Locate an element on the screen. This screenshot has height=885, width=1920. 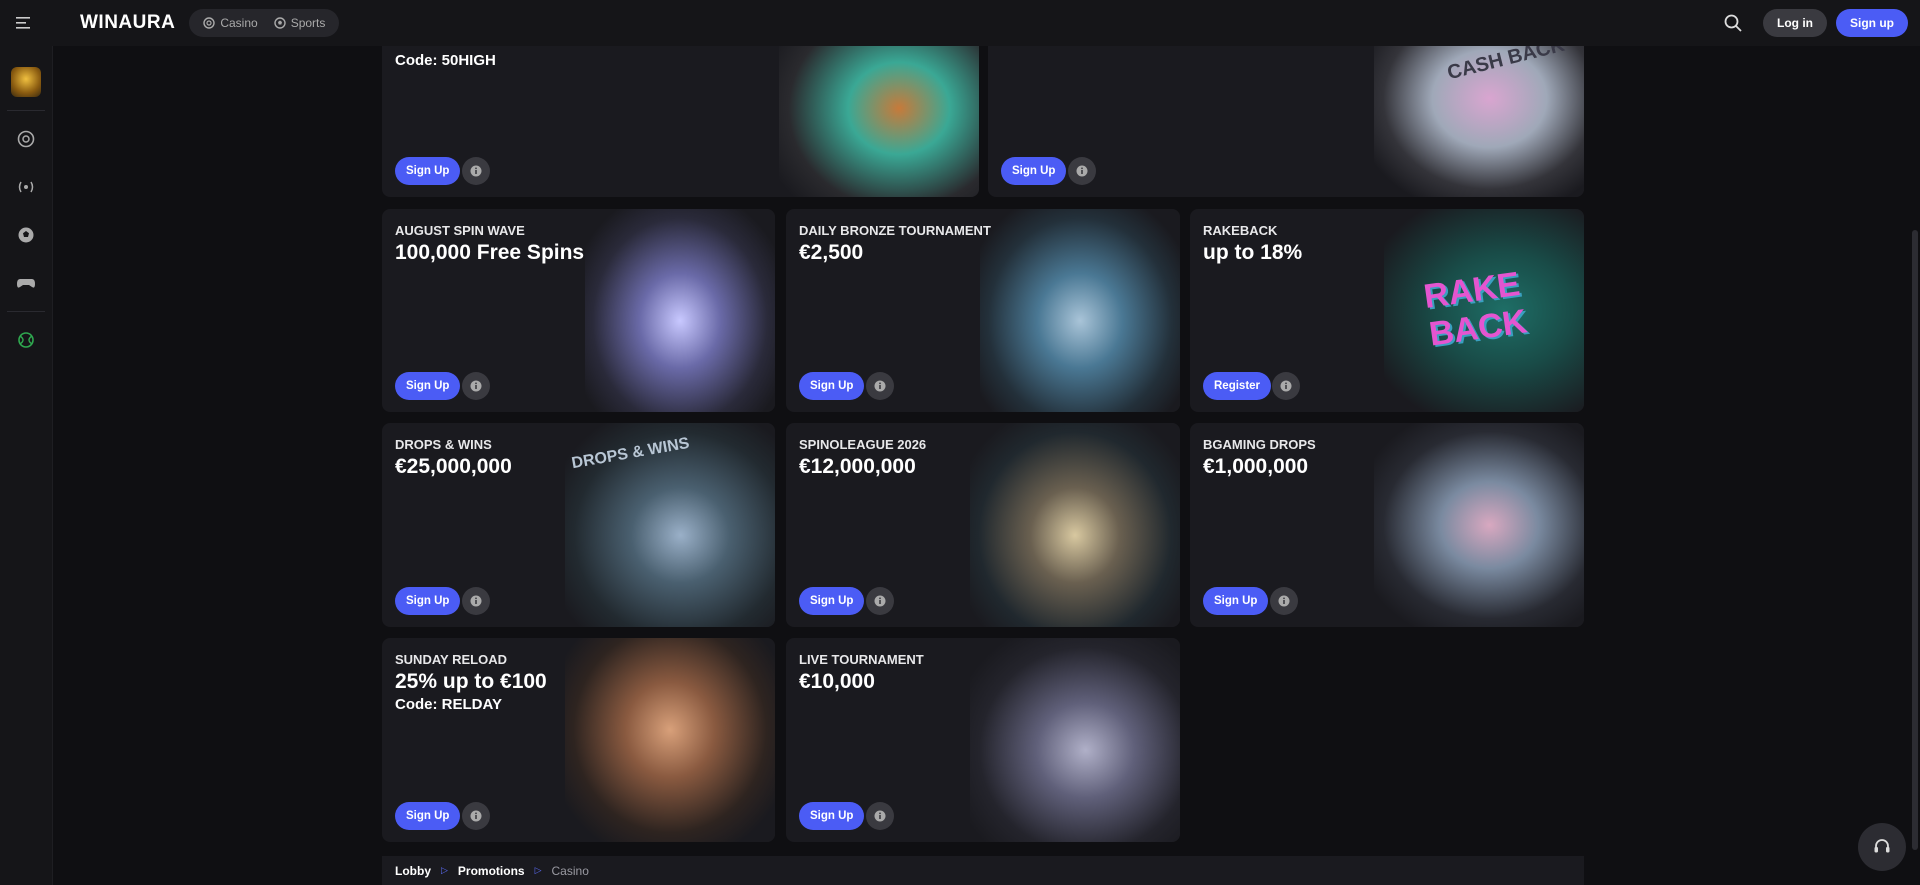
promo-art-rabbit is located at coordinates (1479, 525).